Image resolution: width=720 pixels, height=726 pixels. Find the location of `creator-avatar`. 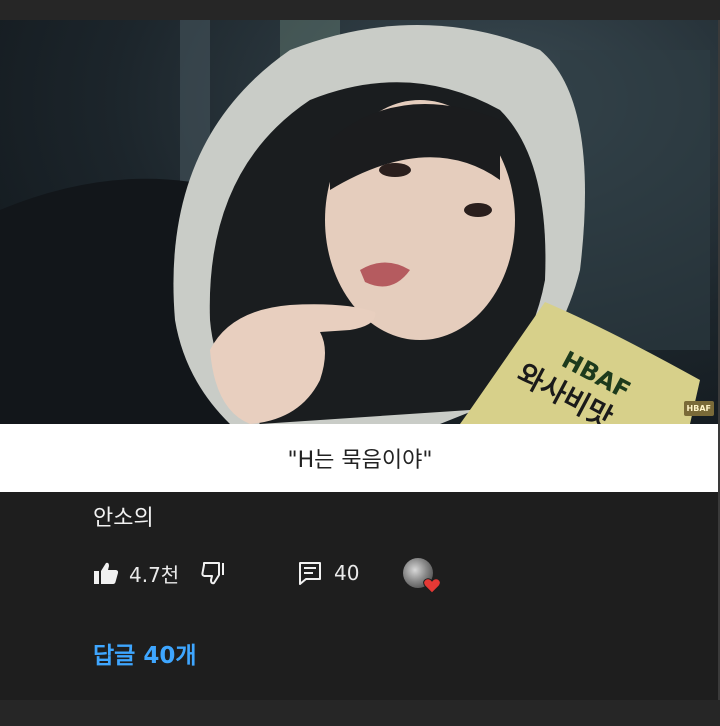

creator-avatar is located at coordinates (422, 576).